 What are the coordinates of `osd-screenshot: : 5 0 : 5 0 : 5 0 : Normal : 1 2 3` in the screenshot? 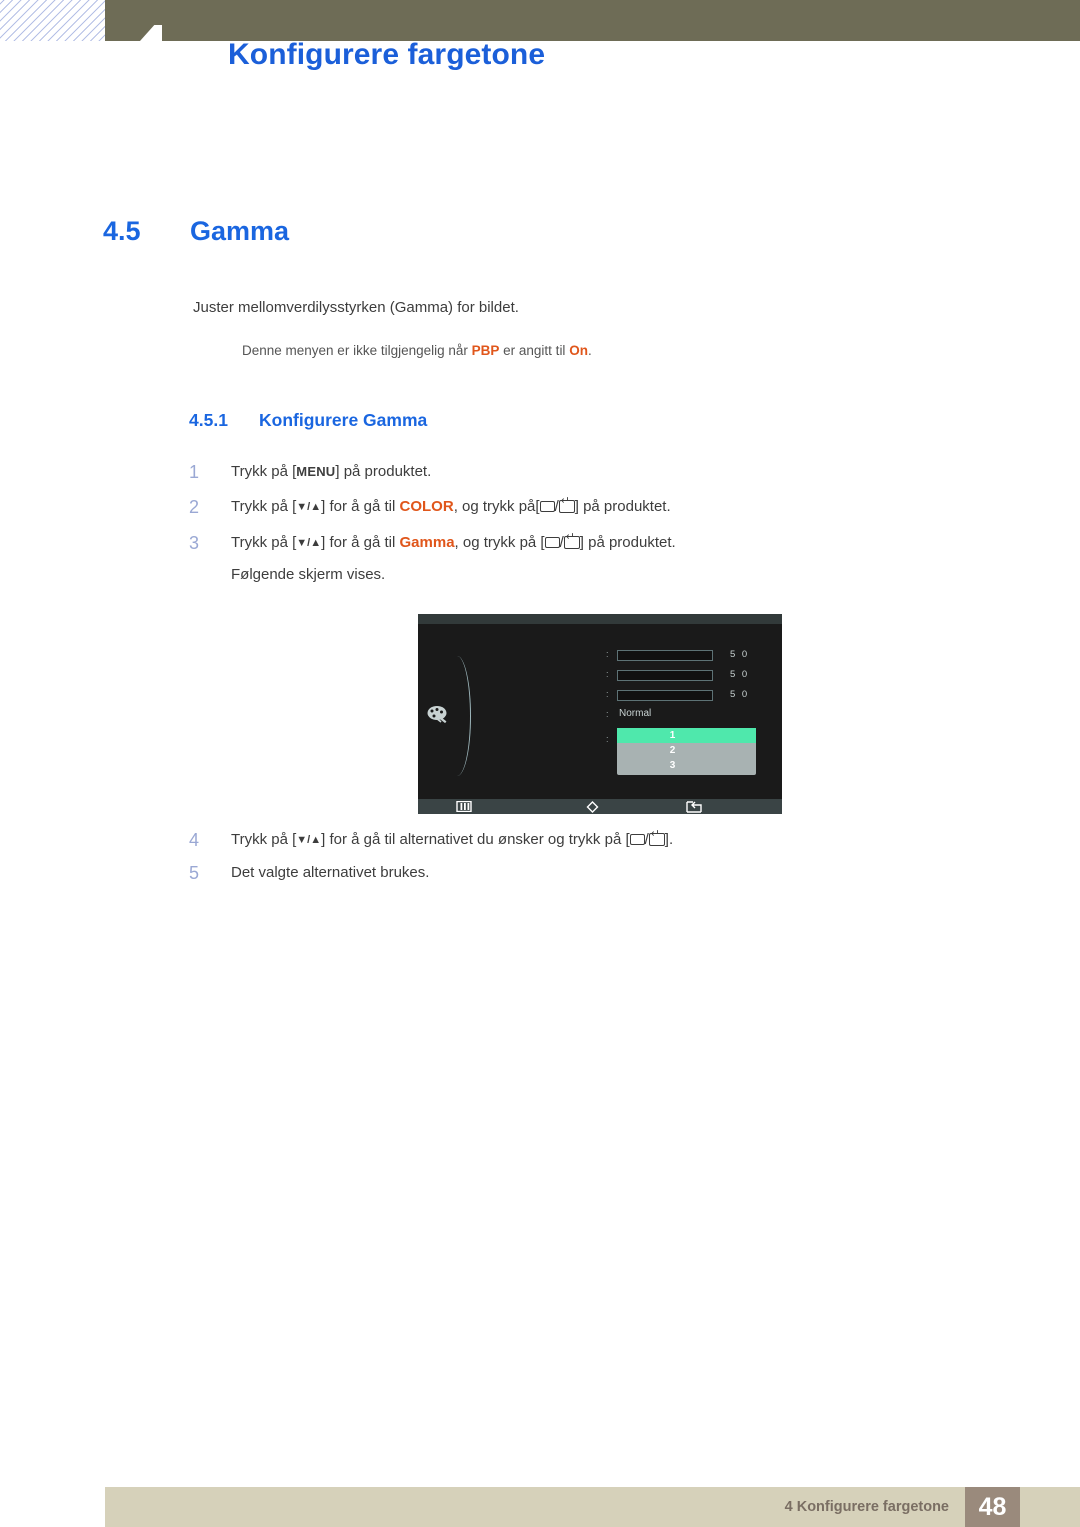 It's located at (600, 714).